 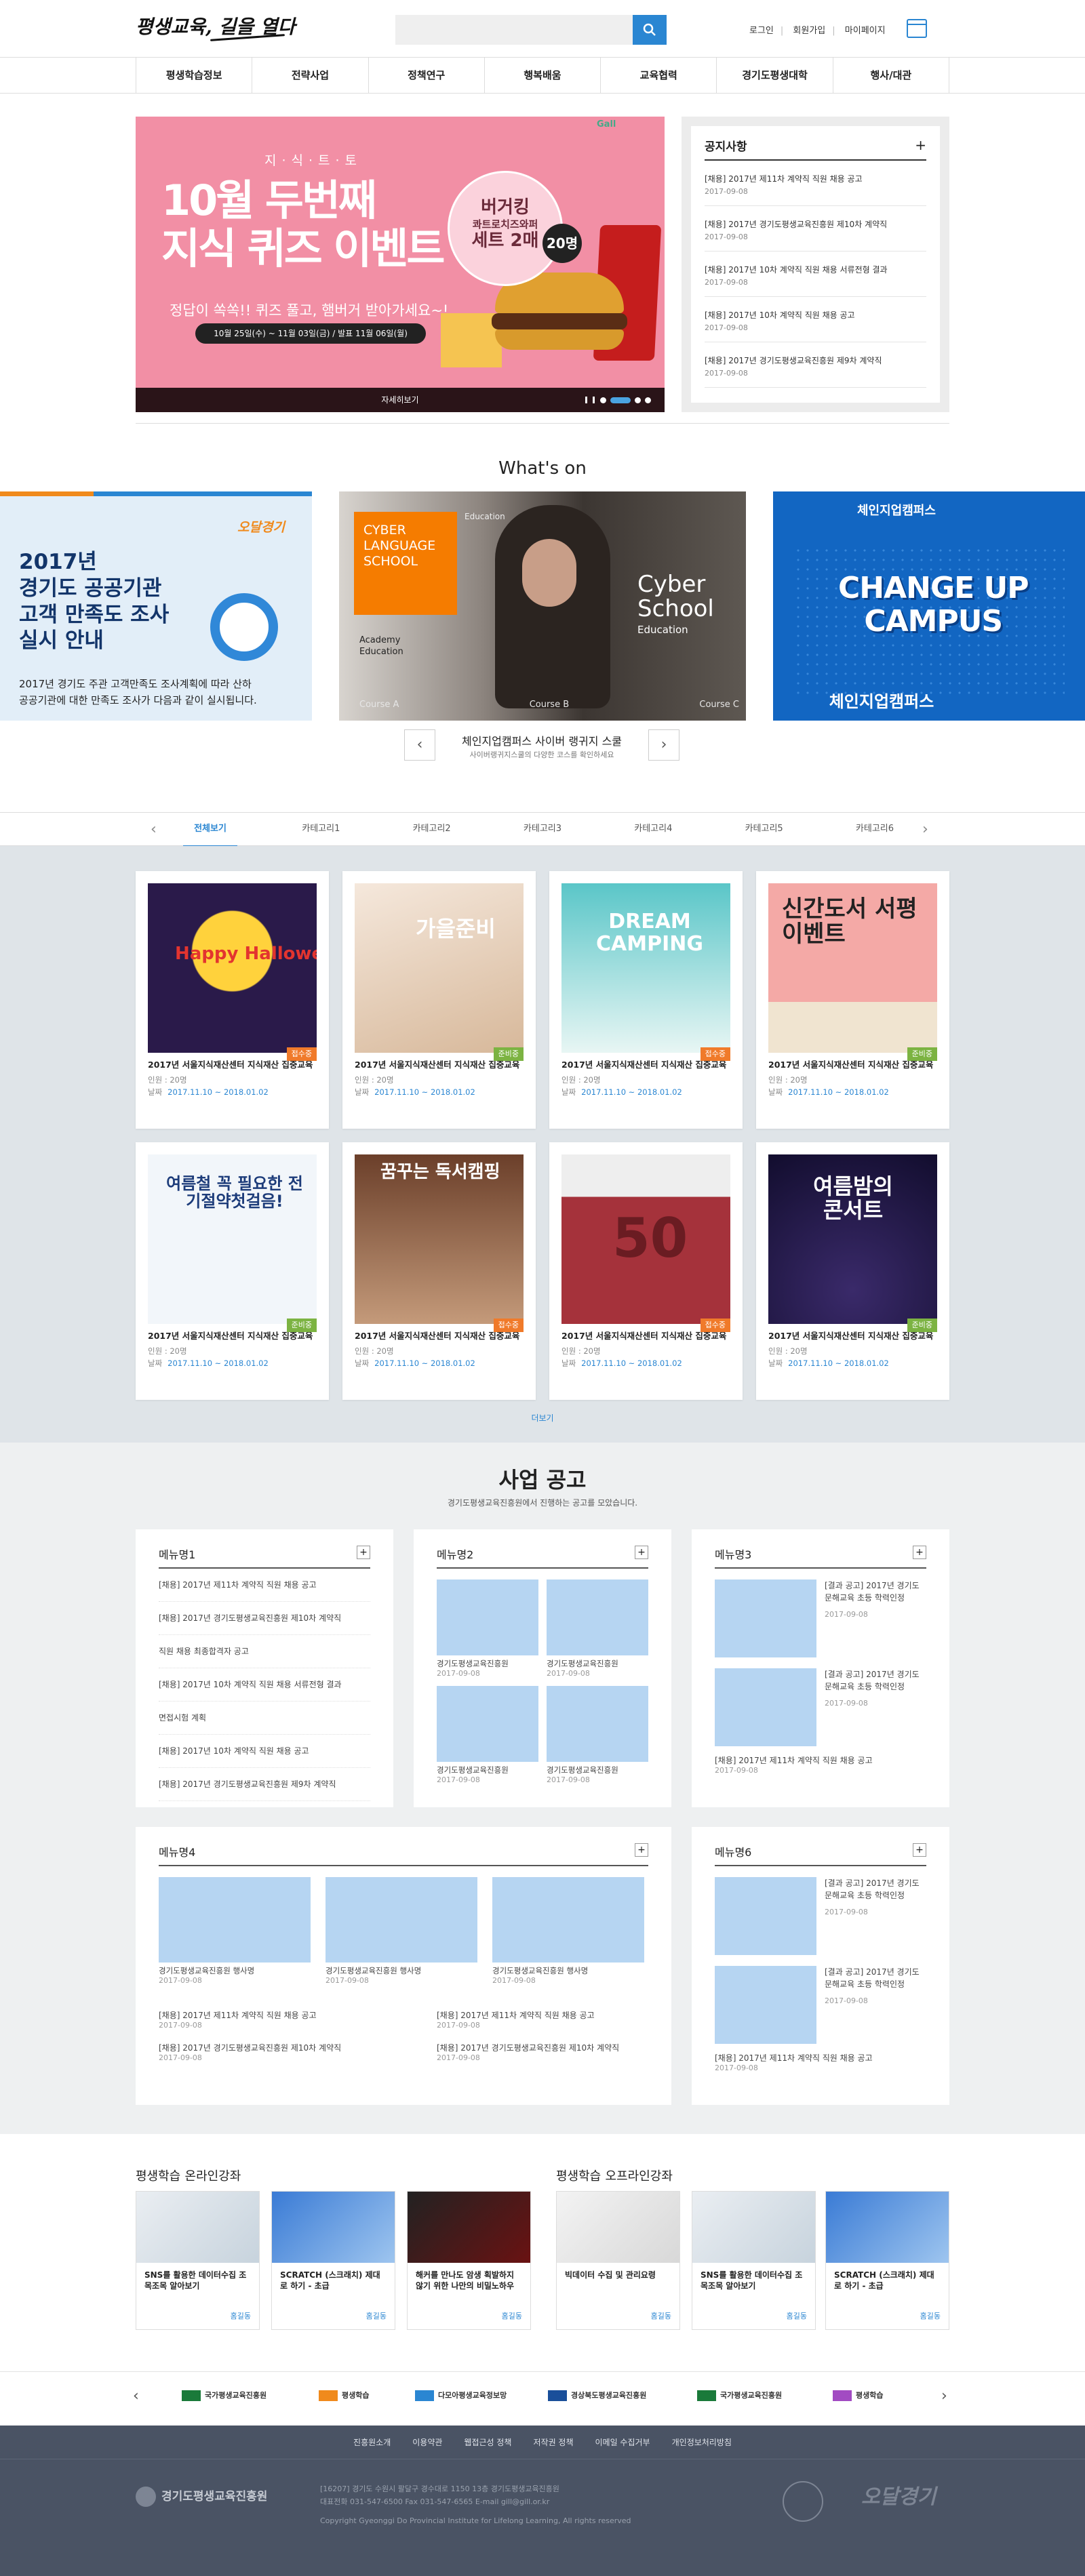 What do you see at coordinates (774, 75) in the screenshot?
I see `nav-item: 경기도평생대학` at bounding box center [774, 75].